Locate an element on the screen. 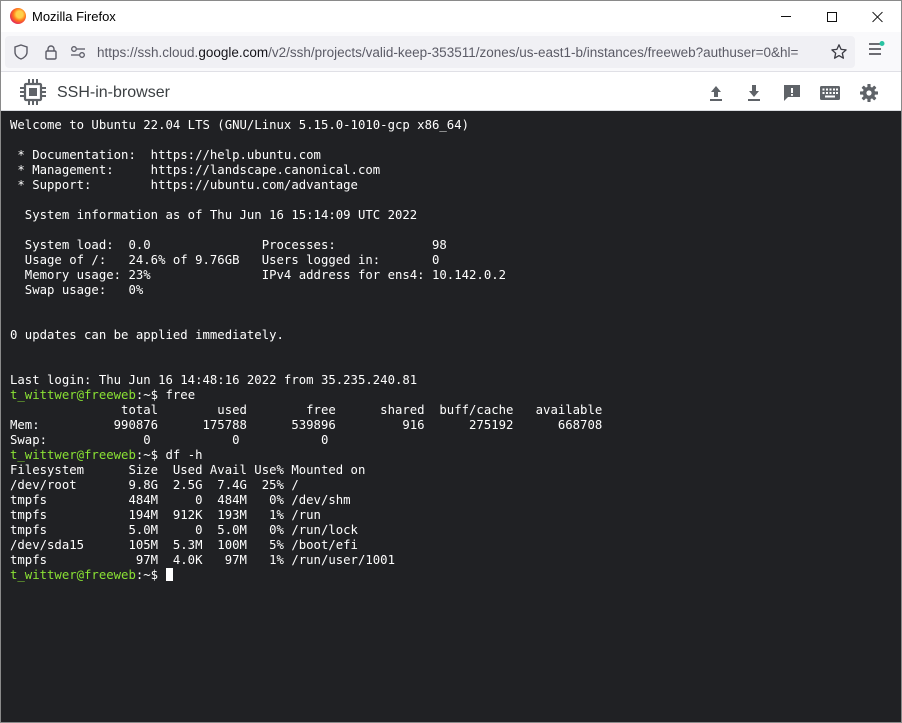 The height and width of the screenshot is (723, 902). terminal-cursor is located at coordinates (170, 574).